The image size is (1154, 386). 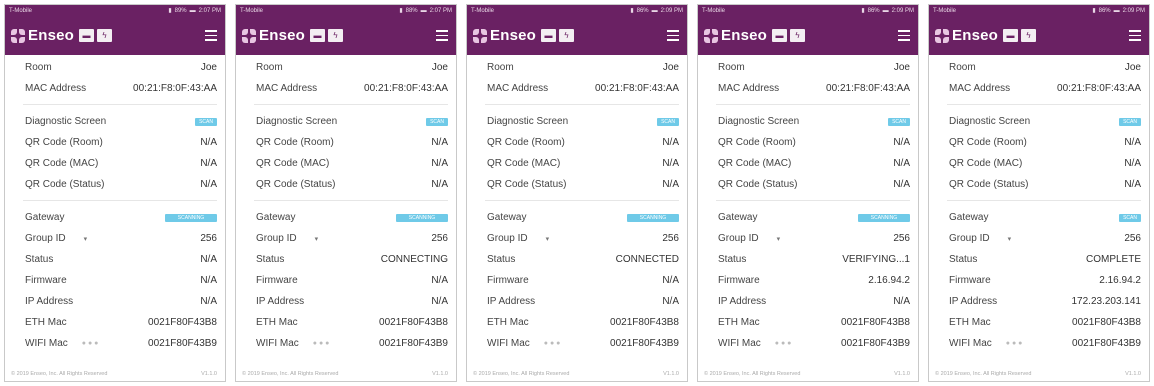 What do you see at coordinates (902, 10) in the screenshot?
I see `clock: 2:09 PM` at bounding box center [902, 10].